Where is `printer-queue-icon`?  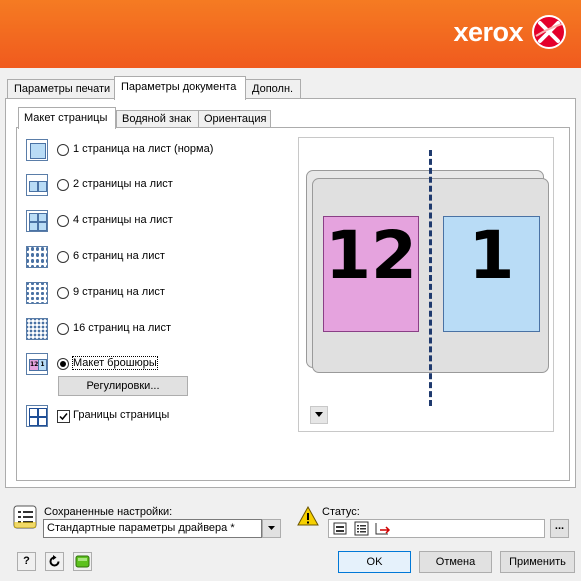
printer-queue-icon is located at coordinates (340, 528).